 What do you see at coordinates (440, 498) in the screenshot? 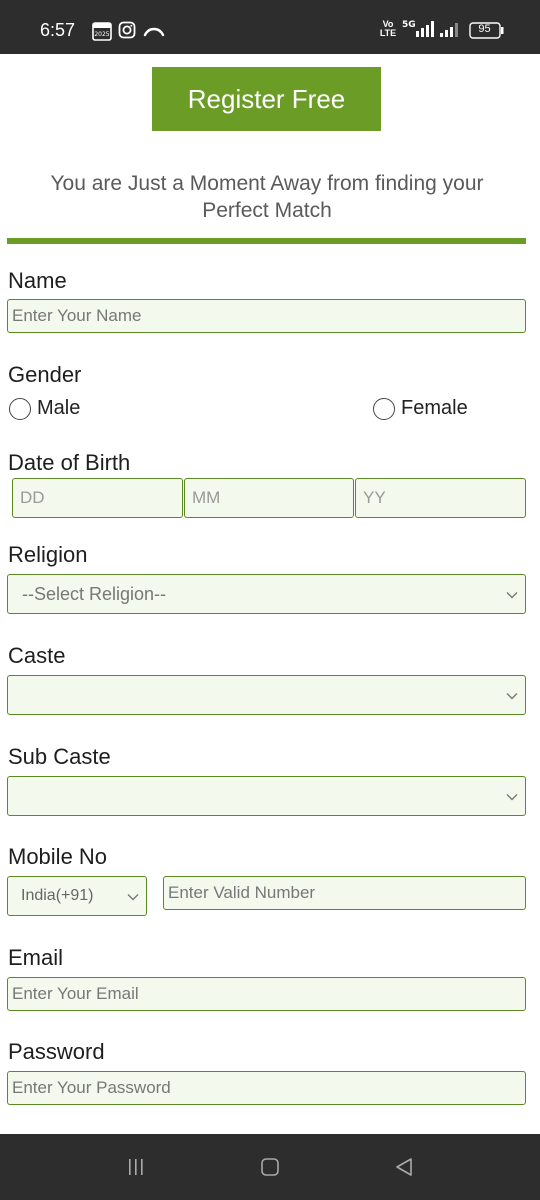
I see `dob-year-input: YY` at bounding box center [440, 498].